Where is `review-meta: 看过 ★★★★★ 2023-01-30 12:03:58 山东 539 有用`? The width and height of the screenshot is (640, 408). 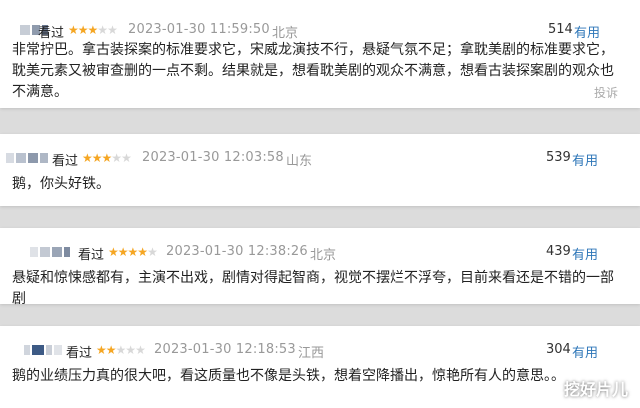
review-meta: 看过 ★★★★★ 2023-01-30 12:03:58 山东 539 有用 is located at coordinates (320, 159).